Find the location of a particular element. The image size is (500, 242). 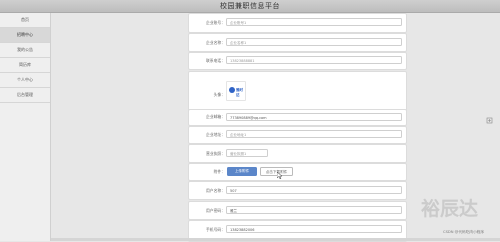

app-title: 校园兼职信息平台 is located at coordinates (250, 6).